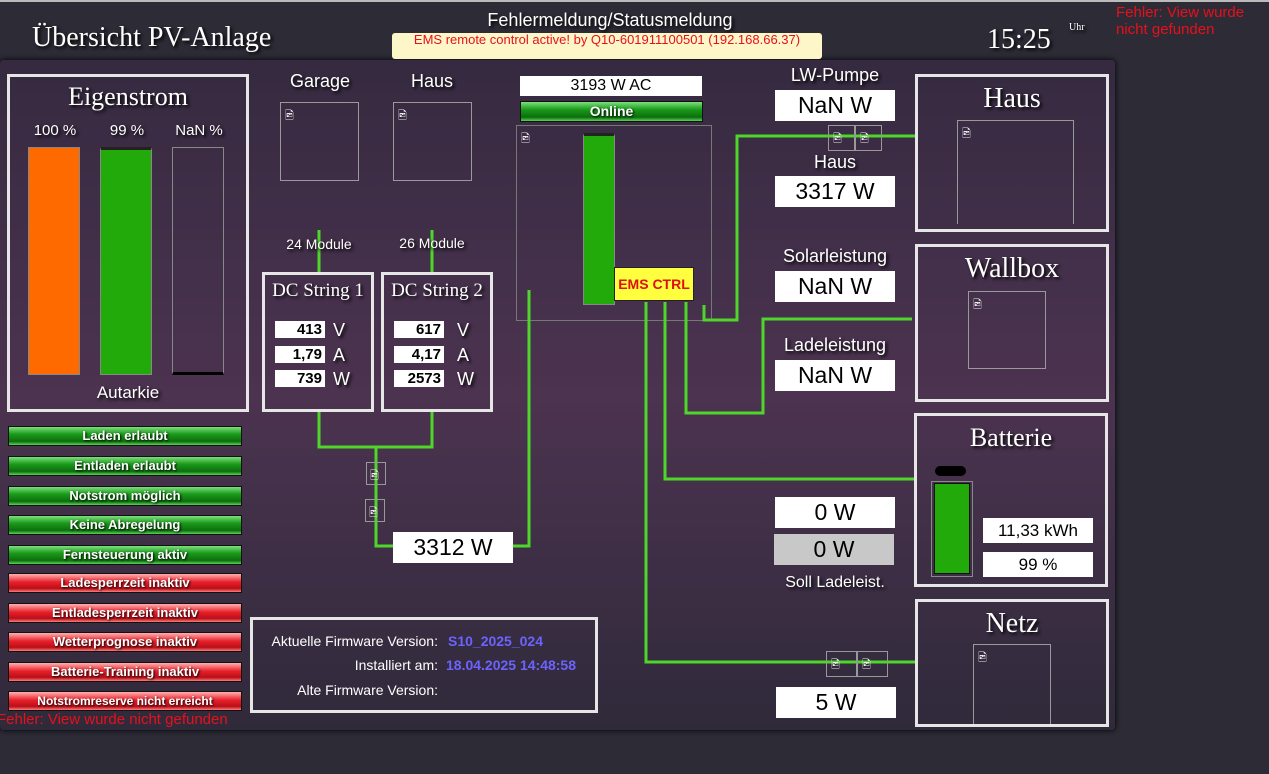  Describe the element at coordinates (437, 290) in the screenshot. I see `dc-string-2-title: DC String 2` at that location.